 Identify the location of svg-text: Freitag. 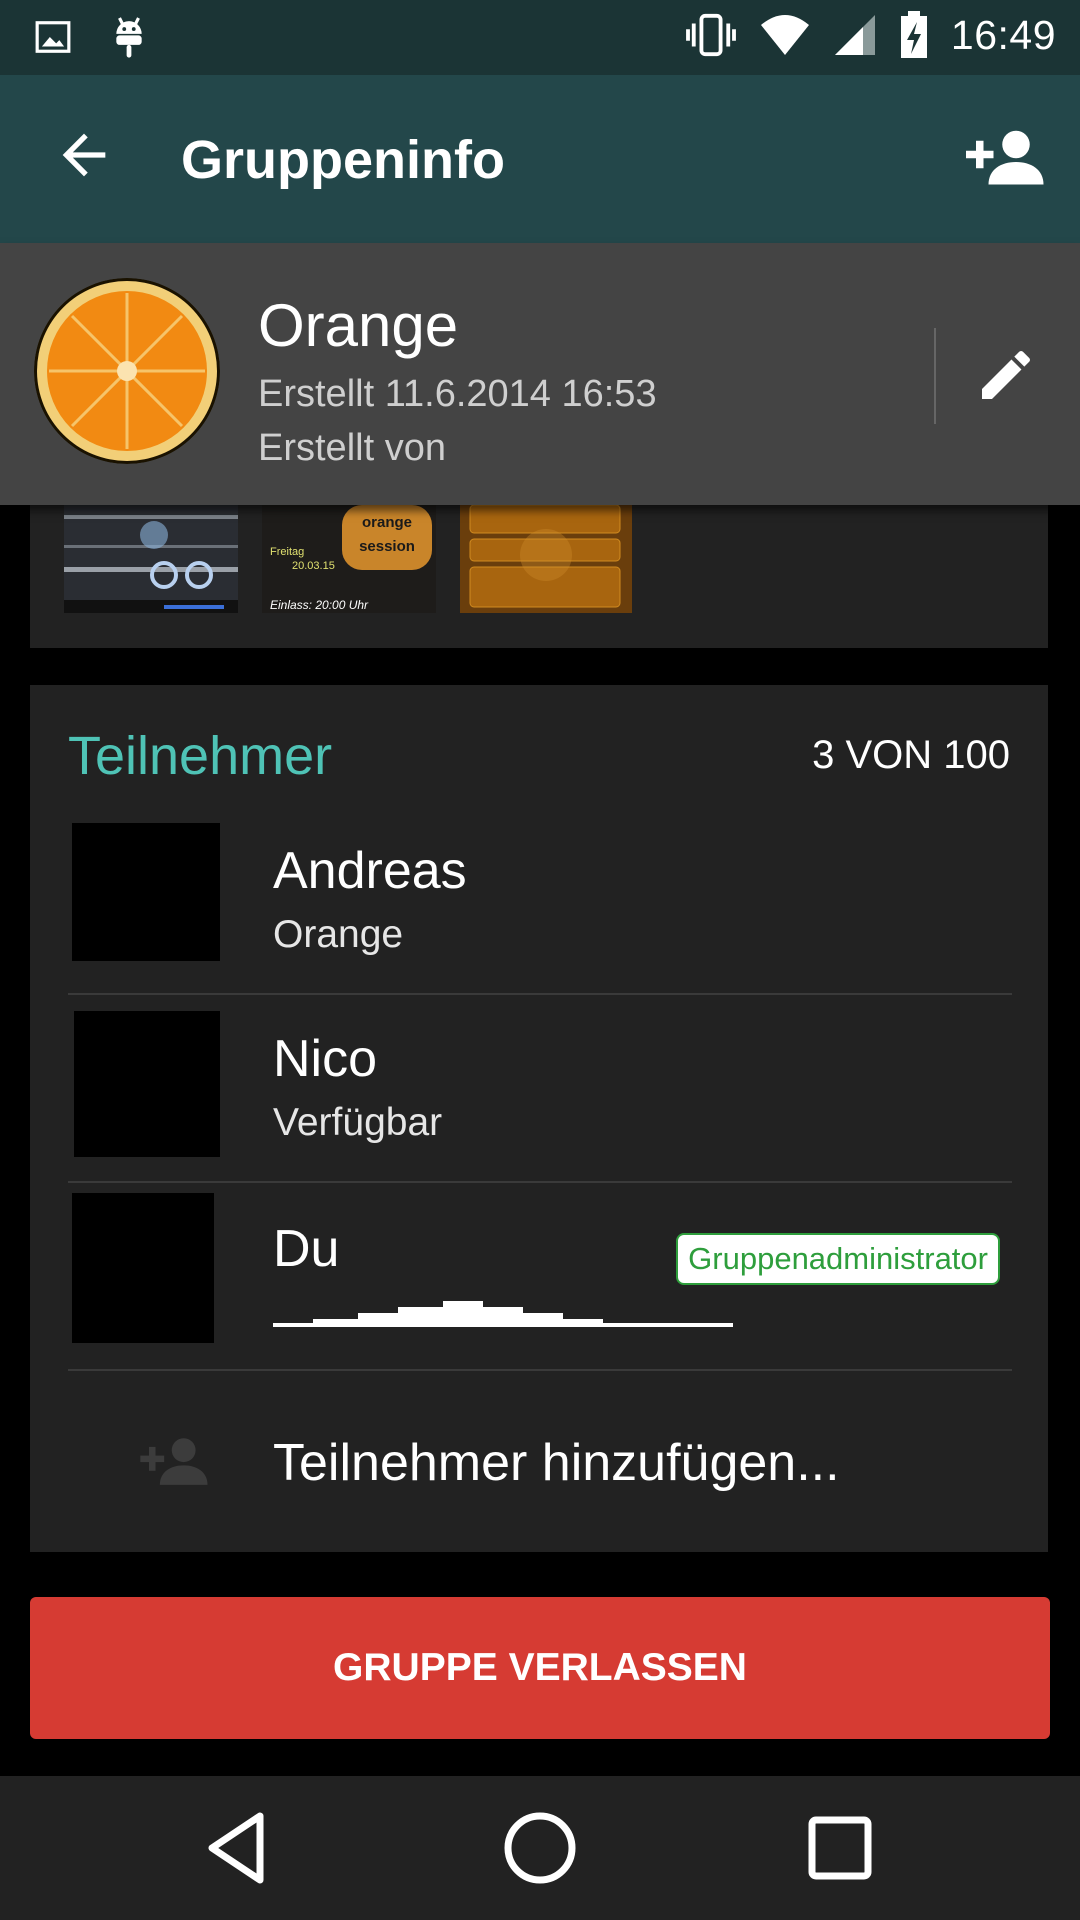
(287, 552).